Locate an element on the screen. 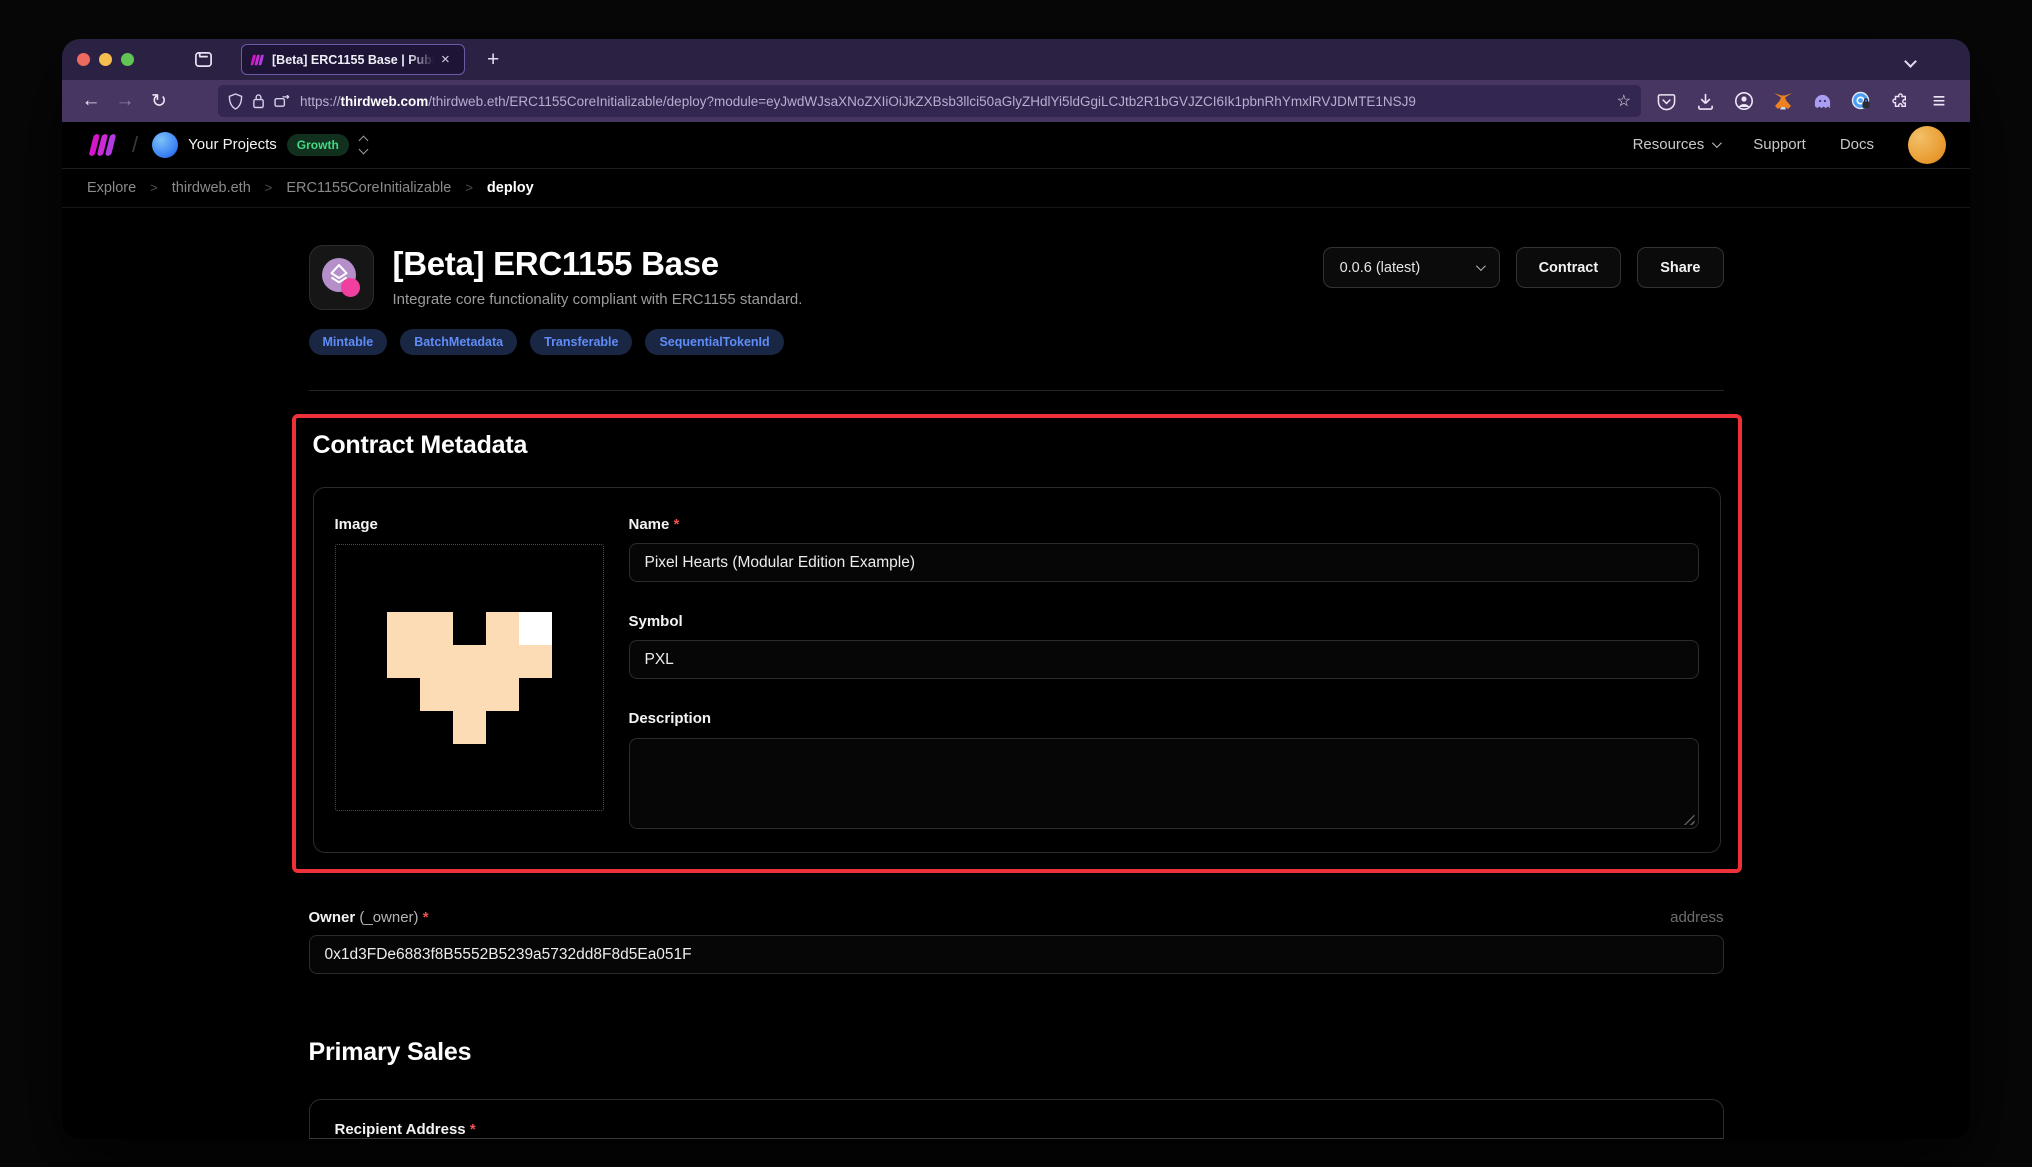 This screenshot has height=1167, width=2032. new-tab-button: + is located at coordinates (493, 60).